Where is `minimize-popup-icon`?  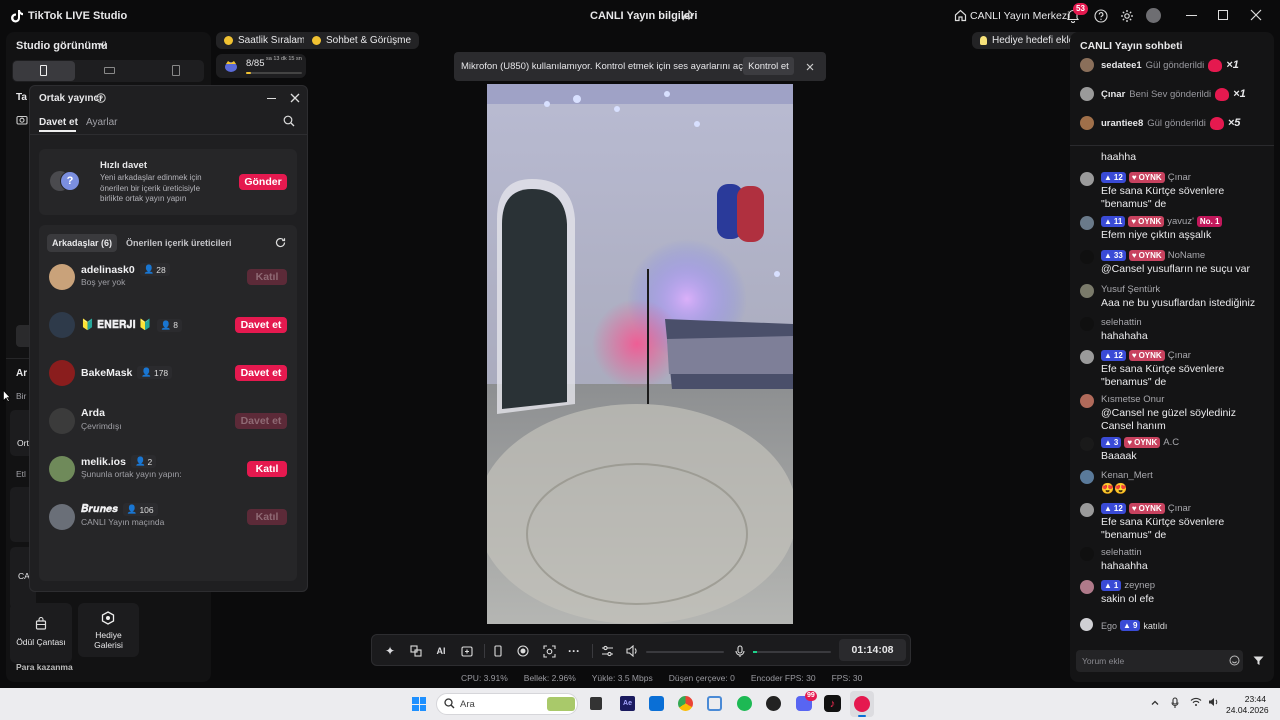
minimize-popup-icon is located at coordinates (271, 98).